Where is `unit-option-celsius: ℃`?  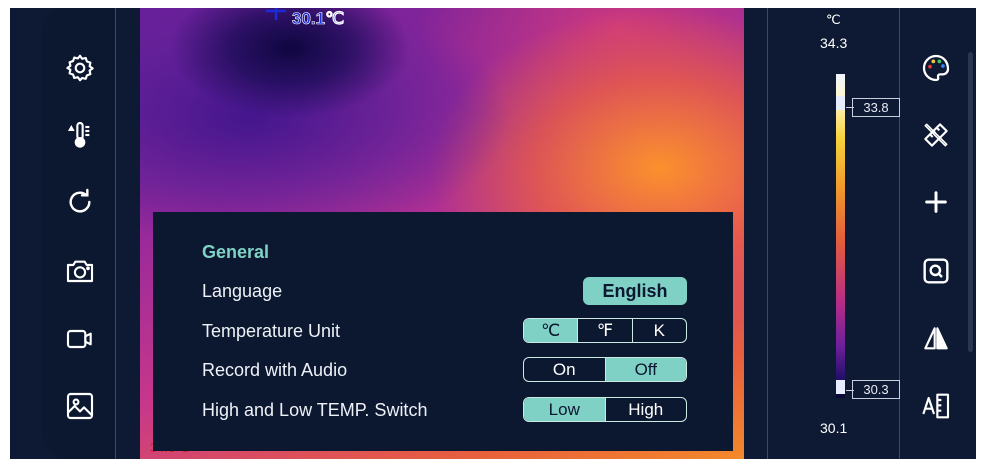
unit-option-celsius: ℃ is located at coordinates (551, 330).